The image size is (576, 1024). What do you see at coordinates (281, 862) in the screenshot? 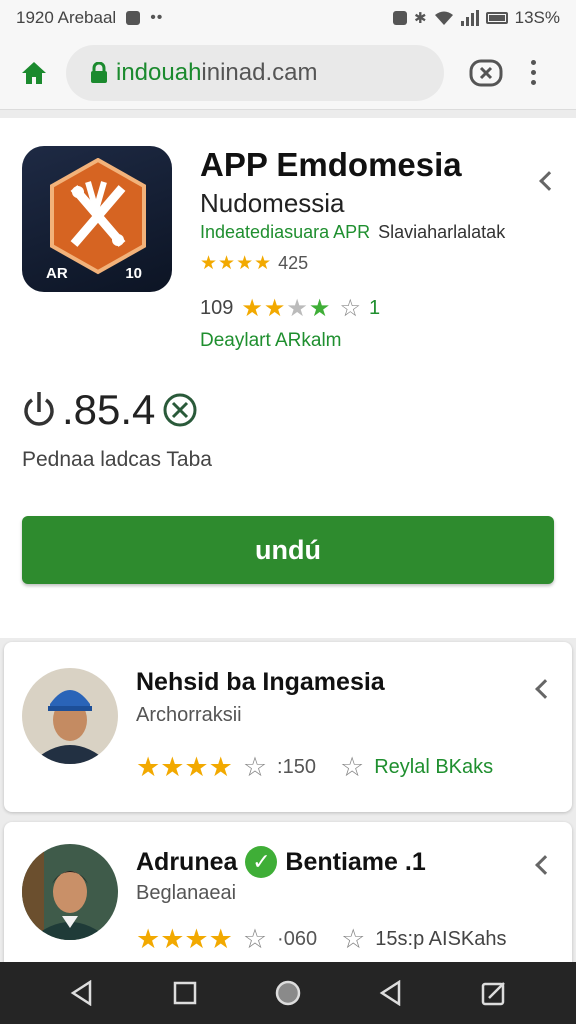
I see `reviewer-name: Adrunea ✓ Bentiame .1` at bounding box center [281, 862].